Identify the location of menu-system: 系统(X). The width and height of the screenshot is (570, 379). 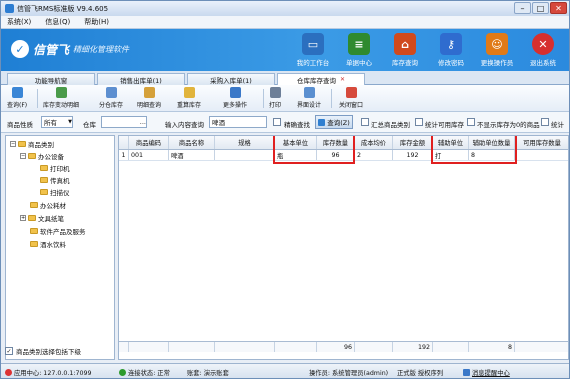
(19, 22).